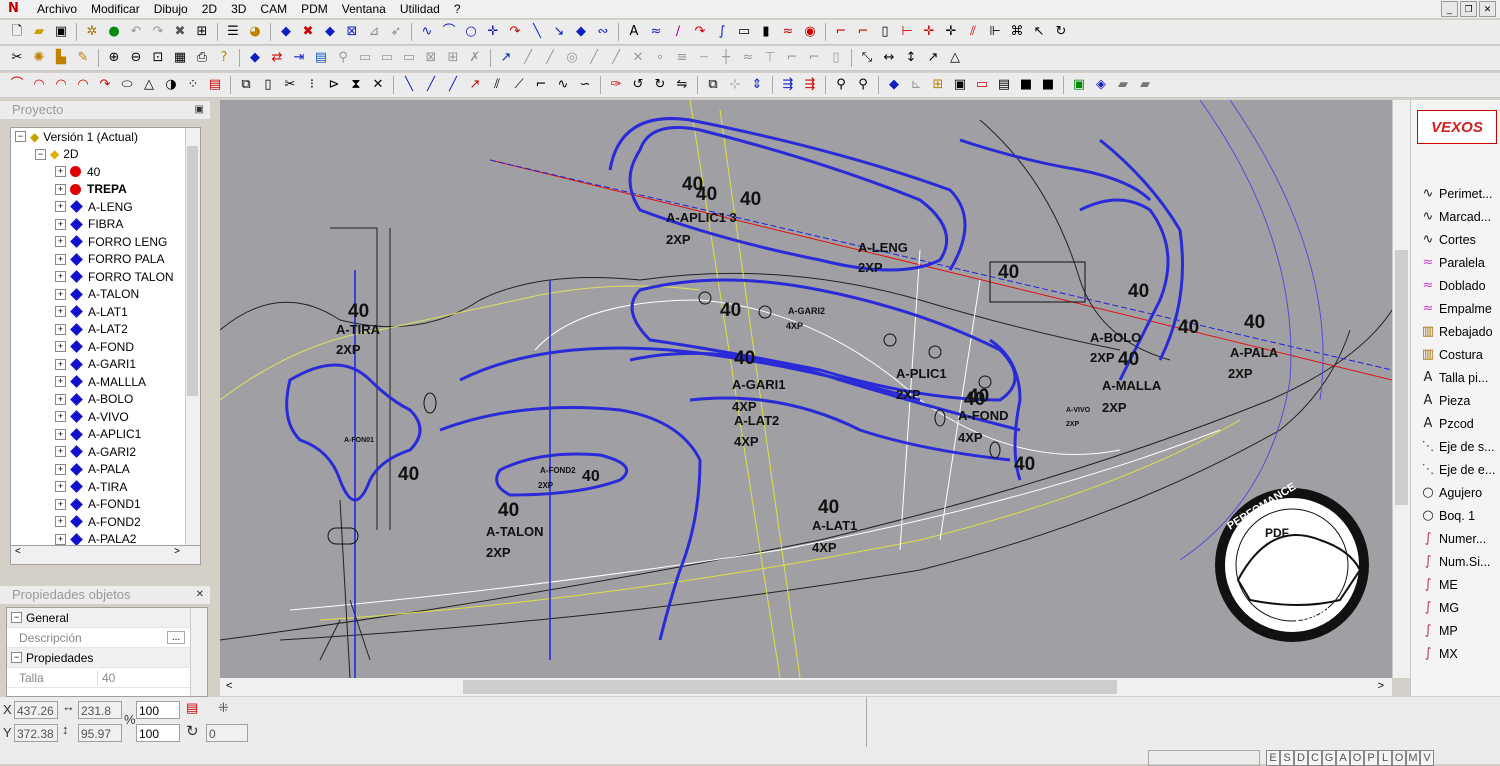 This screenshot has height=766, width=1500. Describe the element at coordinates (1079, 85) in the screenshot. I see `image-icon: ▣` at that location.